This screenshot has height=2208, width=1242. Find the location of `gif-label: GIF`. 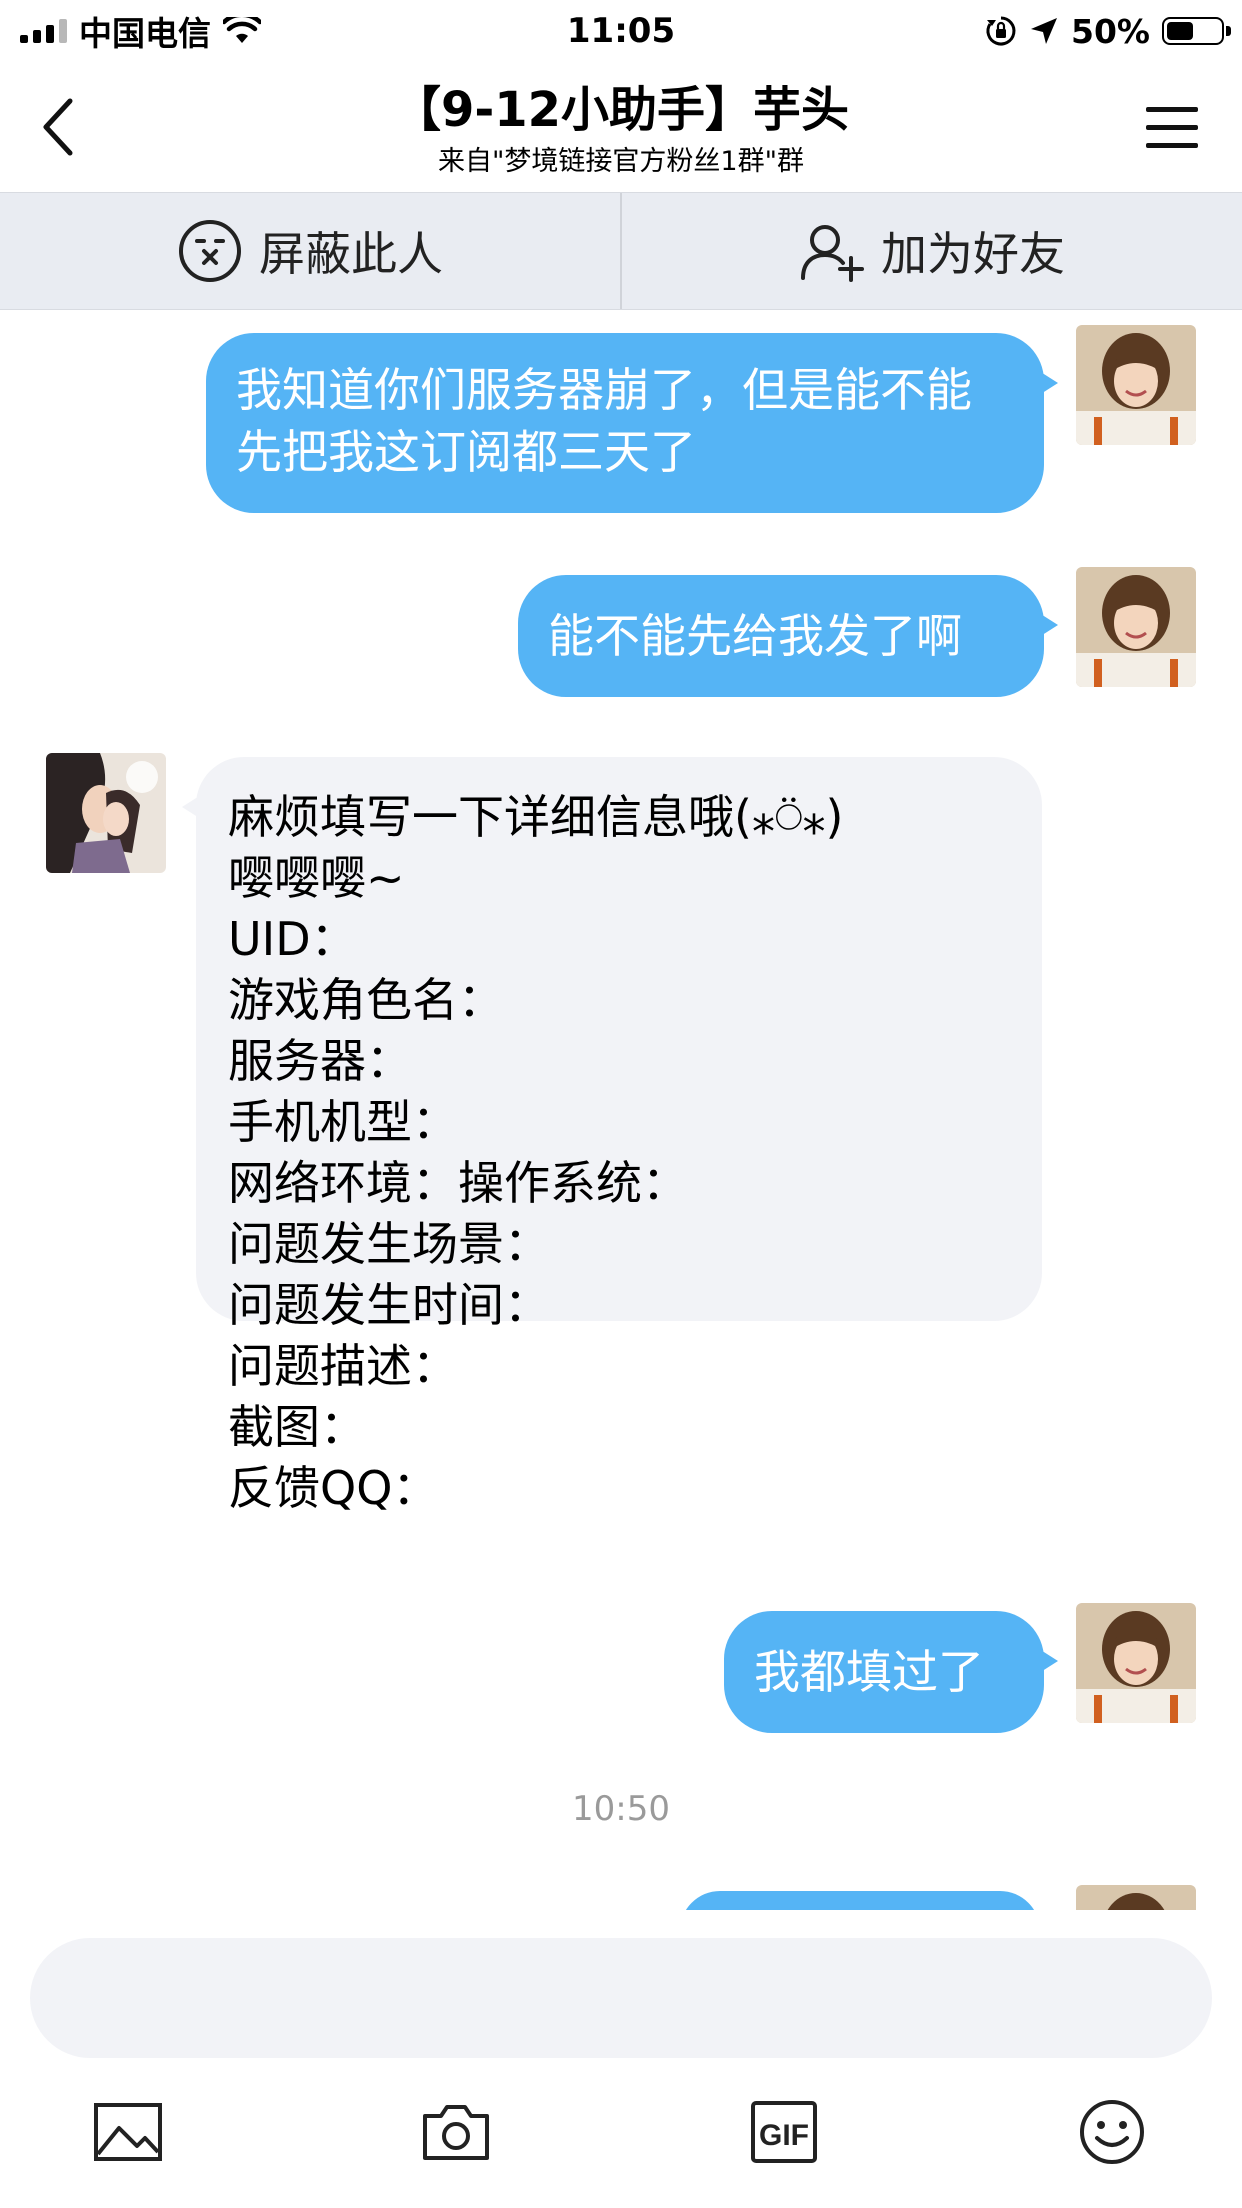

gif-label: GIF is located at coordinates (784, 2135).